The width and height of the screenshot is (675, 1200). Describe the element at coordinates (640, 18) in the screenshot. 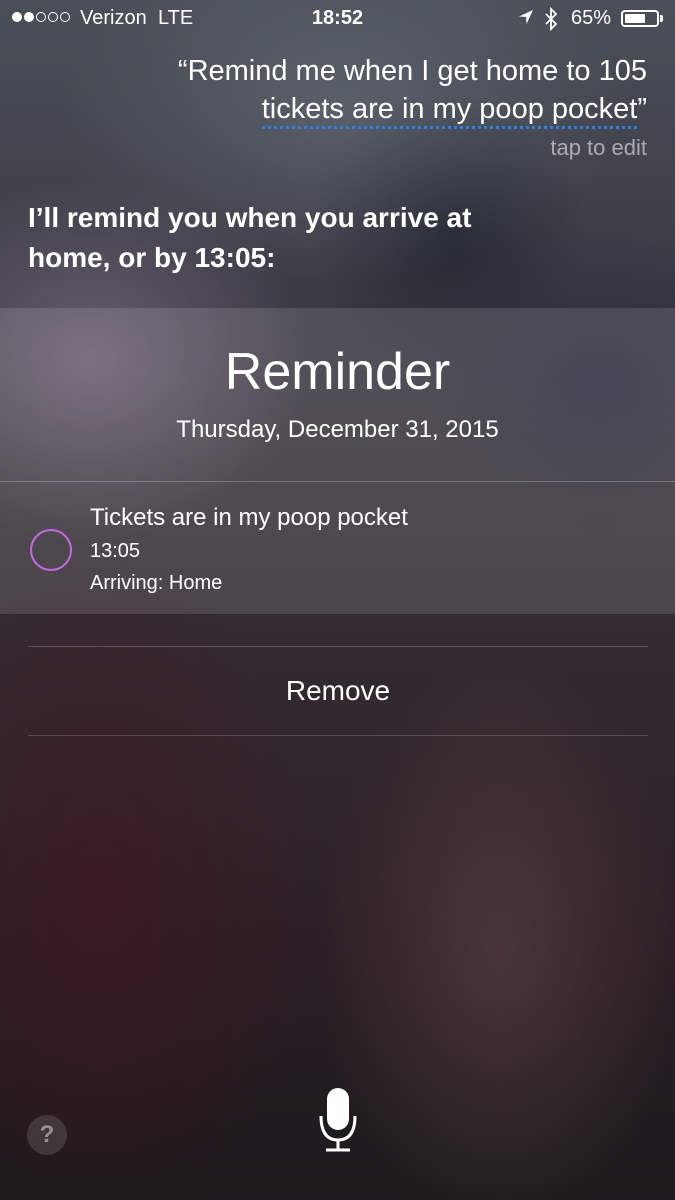

I see `battery-icon` at that location.